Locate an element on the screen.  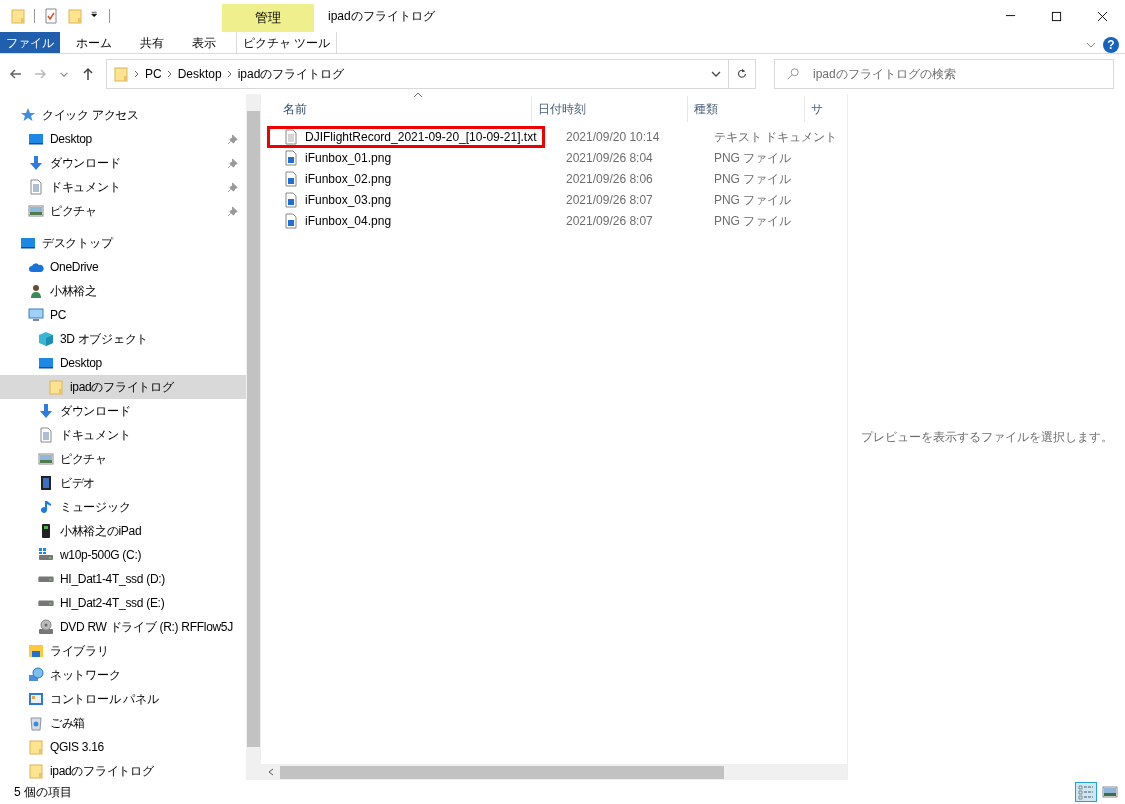
file-type: テキスト ドキュメント is located at coordinates (775, 137).